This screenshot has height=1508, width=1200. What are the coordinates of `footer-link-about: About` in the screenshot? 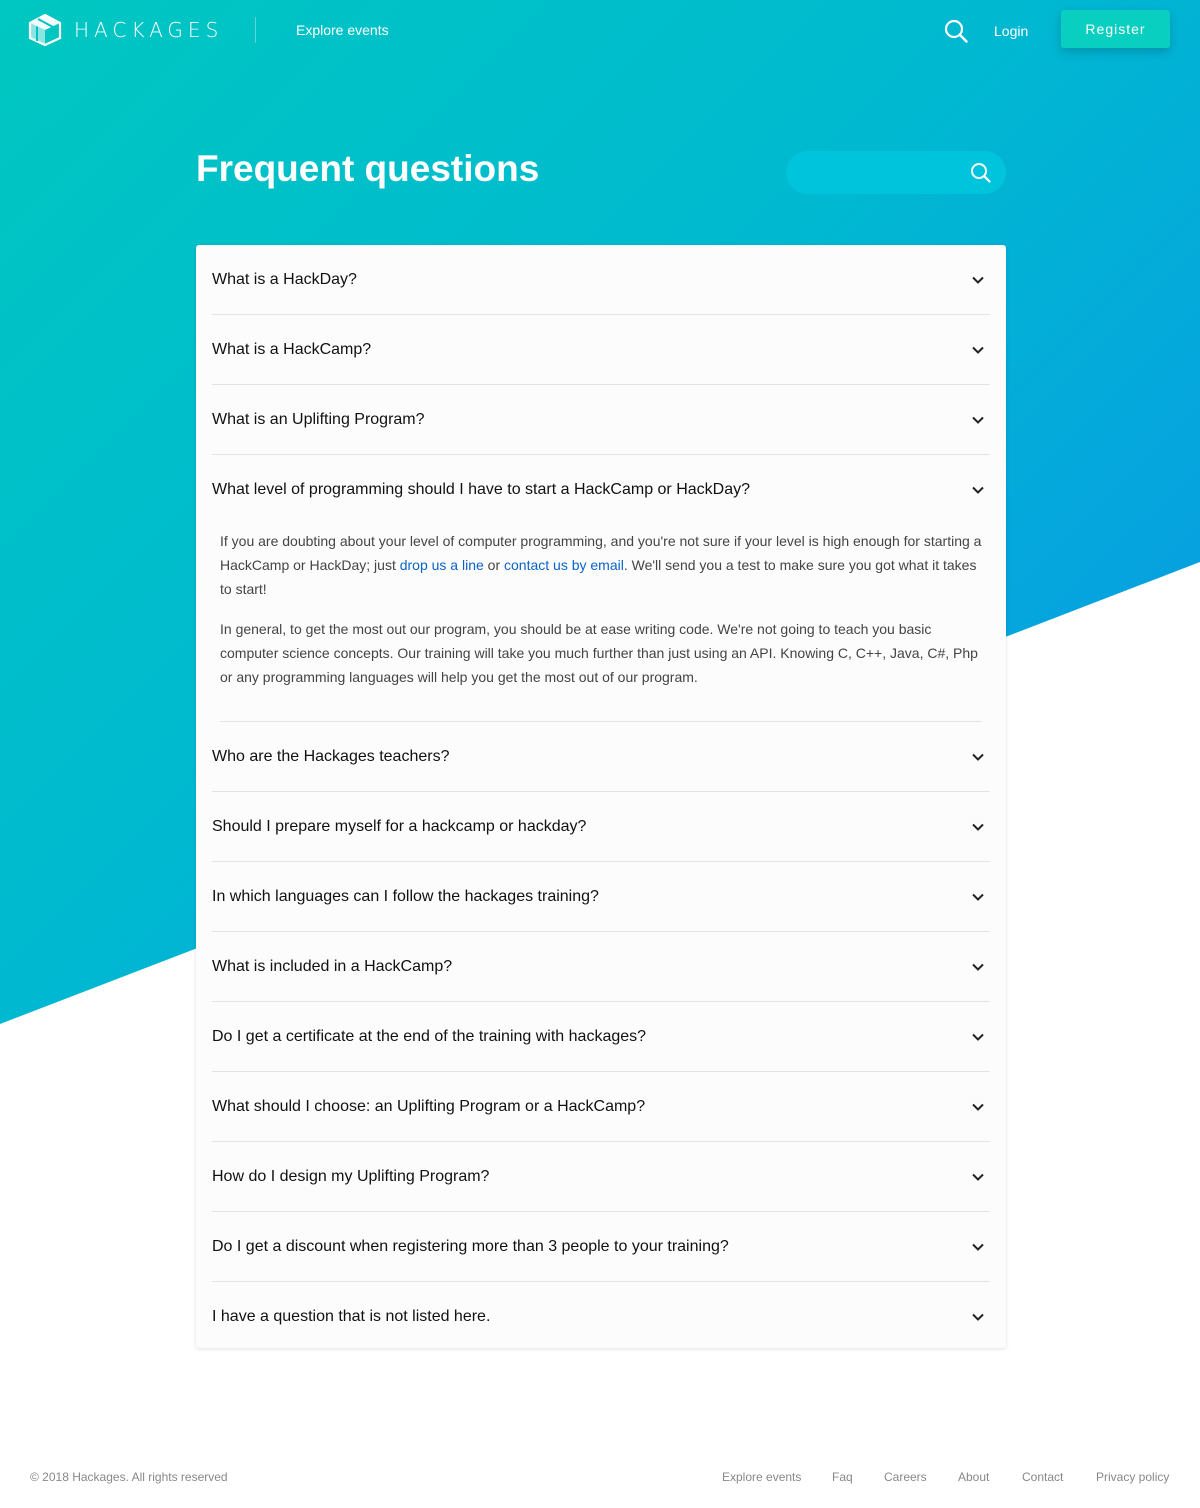 It's located at (973, 1477).